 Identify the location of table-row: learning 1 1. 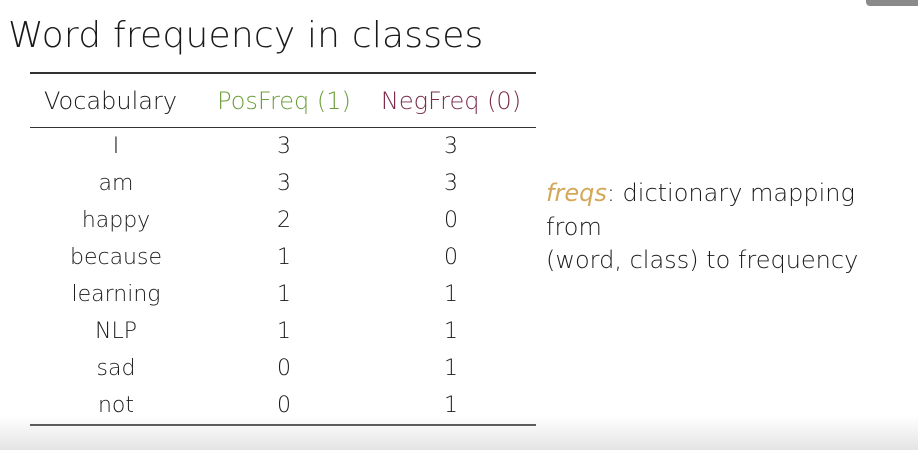
(283, 294).